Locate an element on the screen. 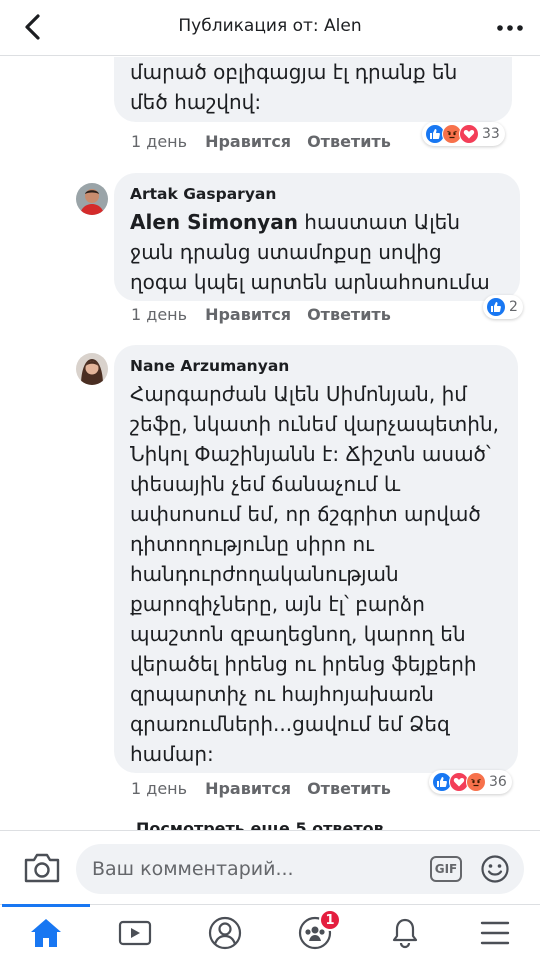 This screenshot has width=540, height=960. emoji-icon is located at coordinates (495, 869).